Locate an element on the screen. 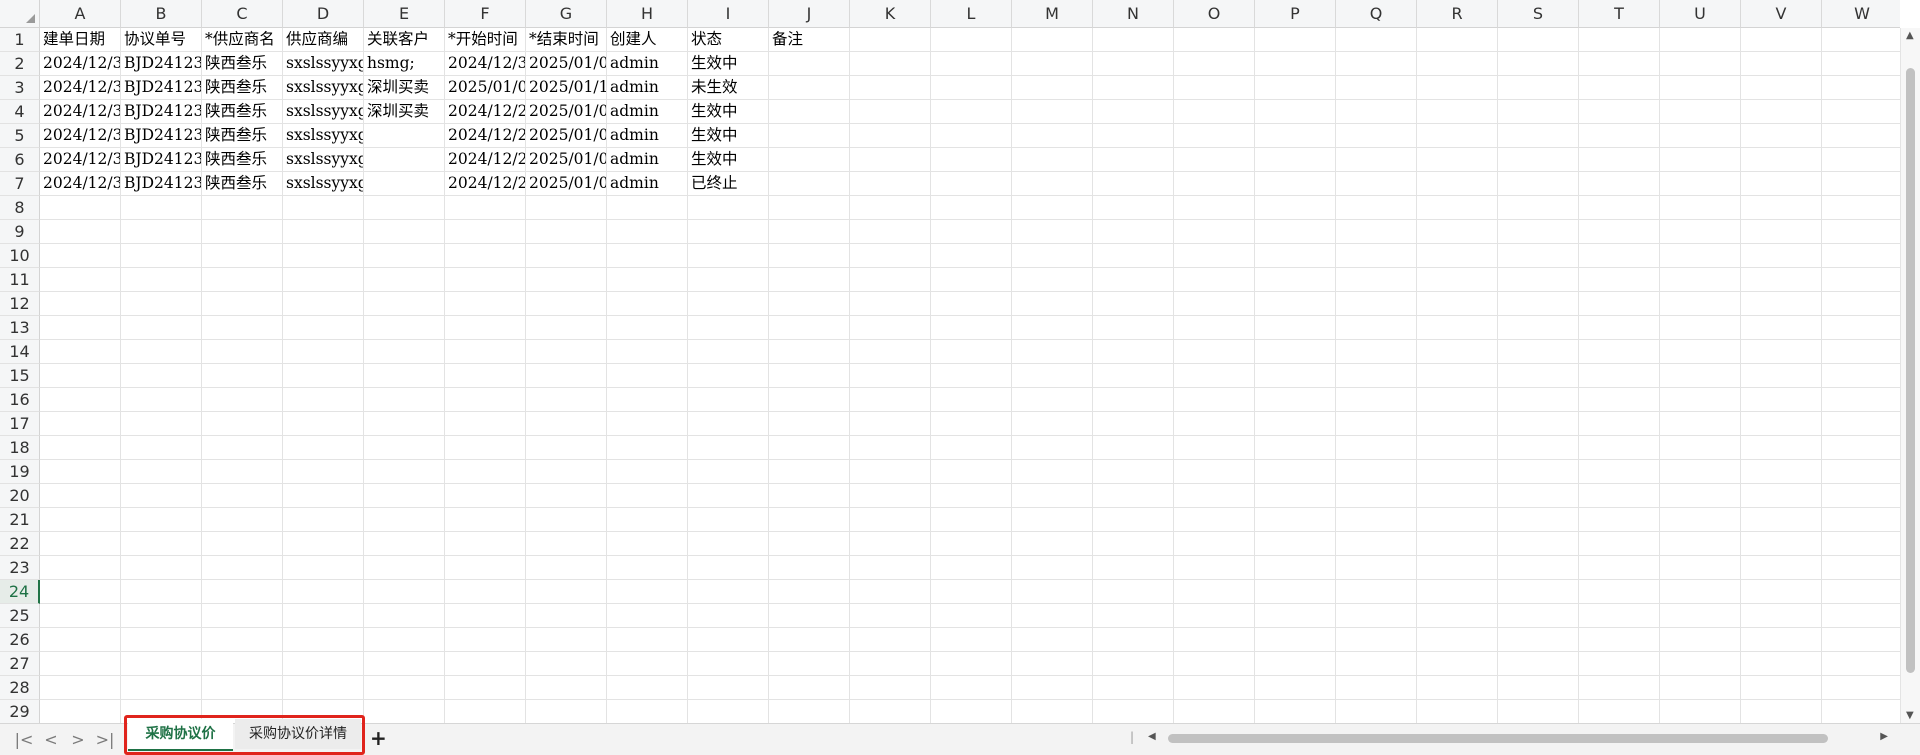 The height and width of the screenshot is (755, 1920). cell-j22 is located at coordinates (809, 544).